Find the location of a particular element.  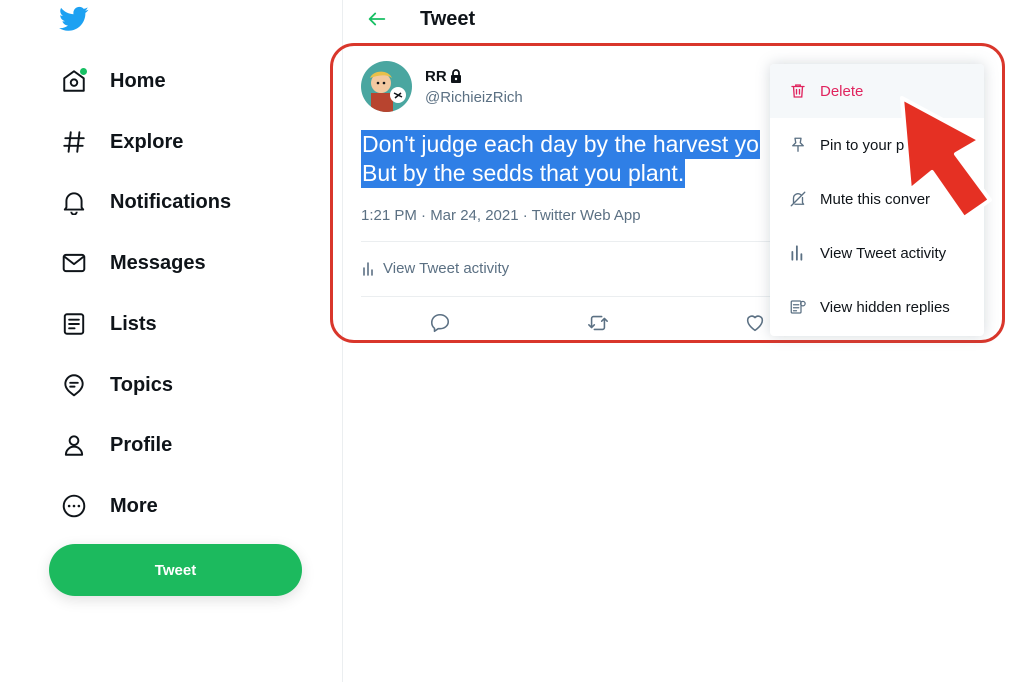

sidebar-item-explore: Explore is located at coordinates (126, 142).